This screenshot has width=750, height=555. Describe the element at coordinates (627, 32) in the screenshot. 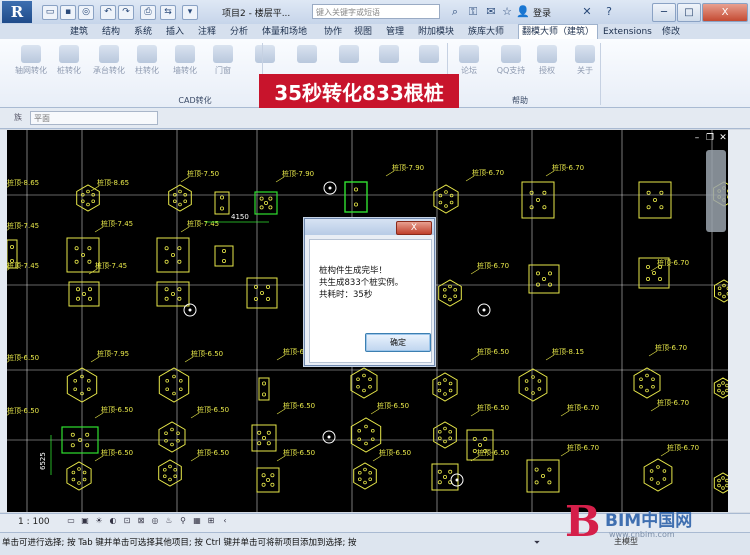

I see `ribbon-tab: Extensions` at that location.